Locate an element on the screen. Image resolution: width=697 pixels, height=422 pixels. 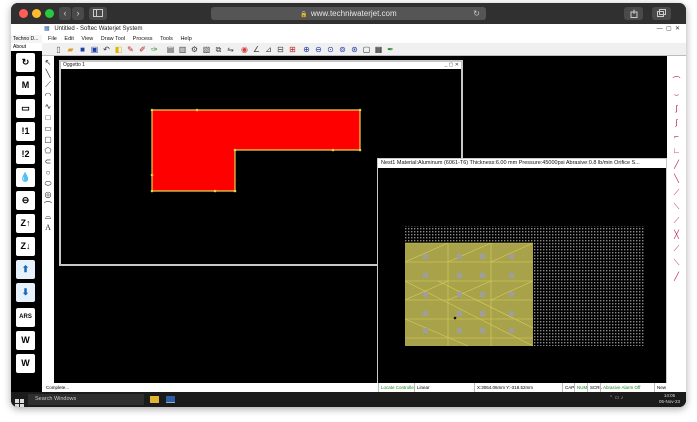
object-window-controls: _ ▢ ✕ is located at coordinates (452, 65).